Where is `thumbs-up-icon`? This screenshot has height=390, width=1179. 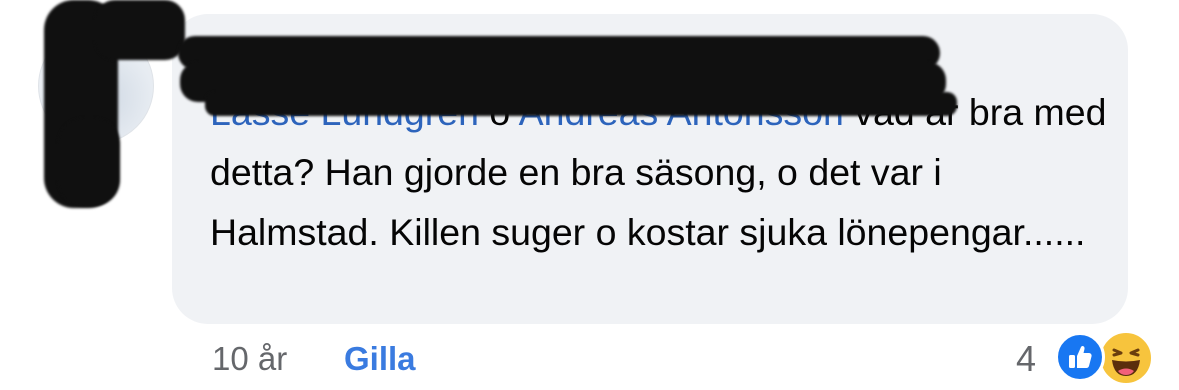 thumbs-up-icon is located at coordinates (1080, 357).